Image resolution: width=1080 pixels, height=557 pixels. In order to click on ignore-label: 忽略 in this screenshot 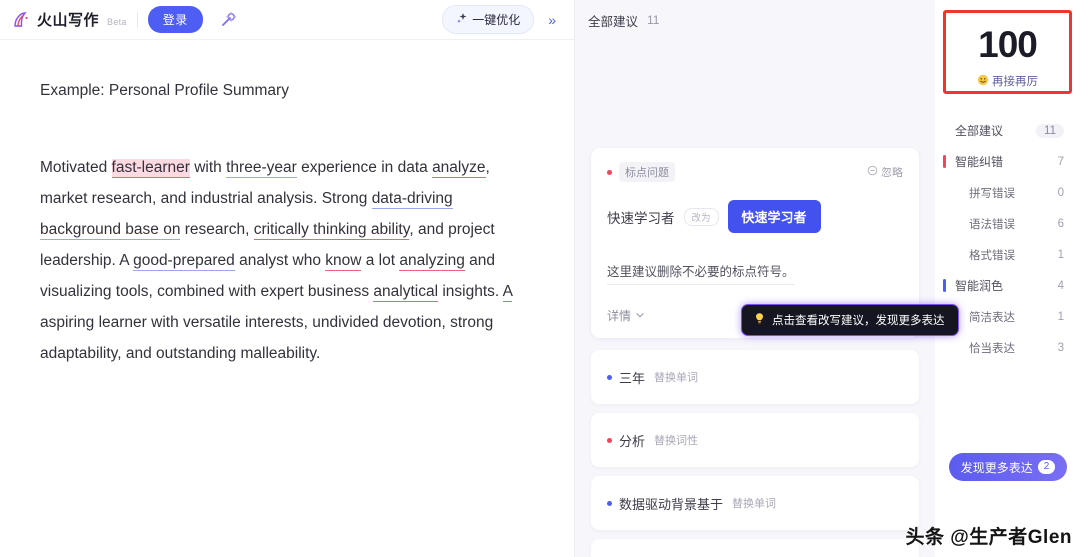, I will do `click(892, 173)`.